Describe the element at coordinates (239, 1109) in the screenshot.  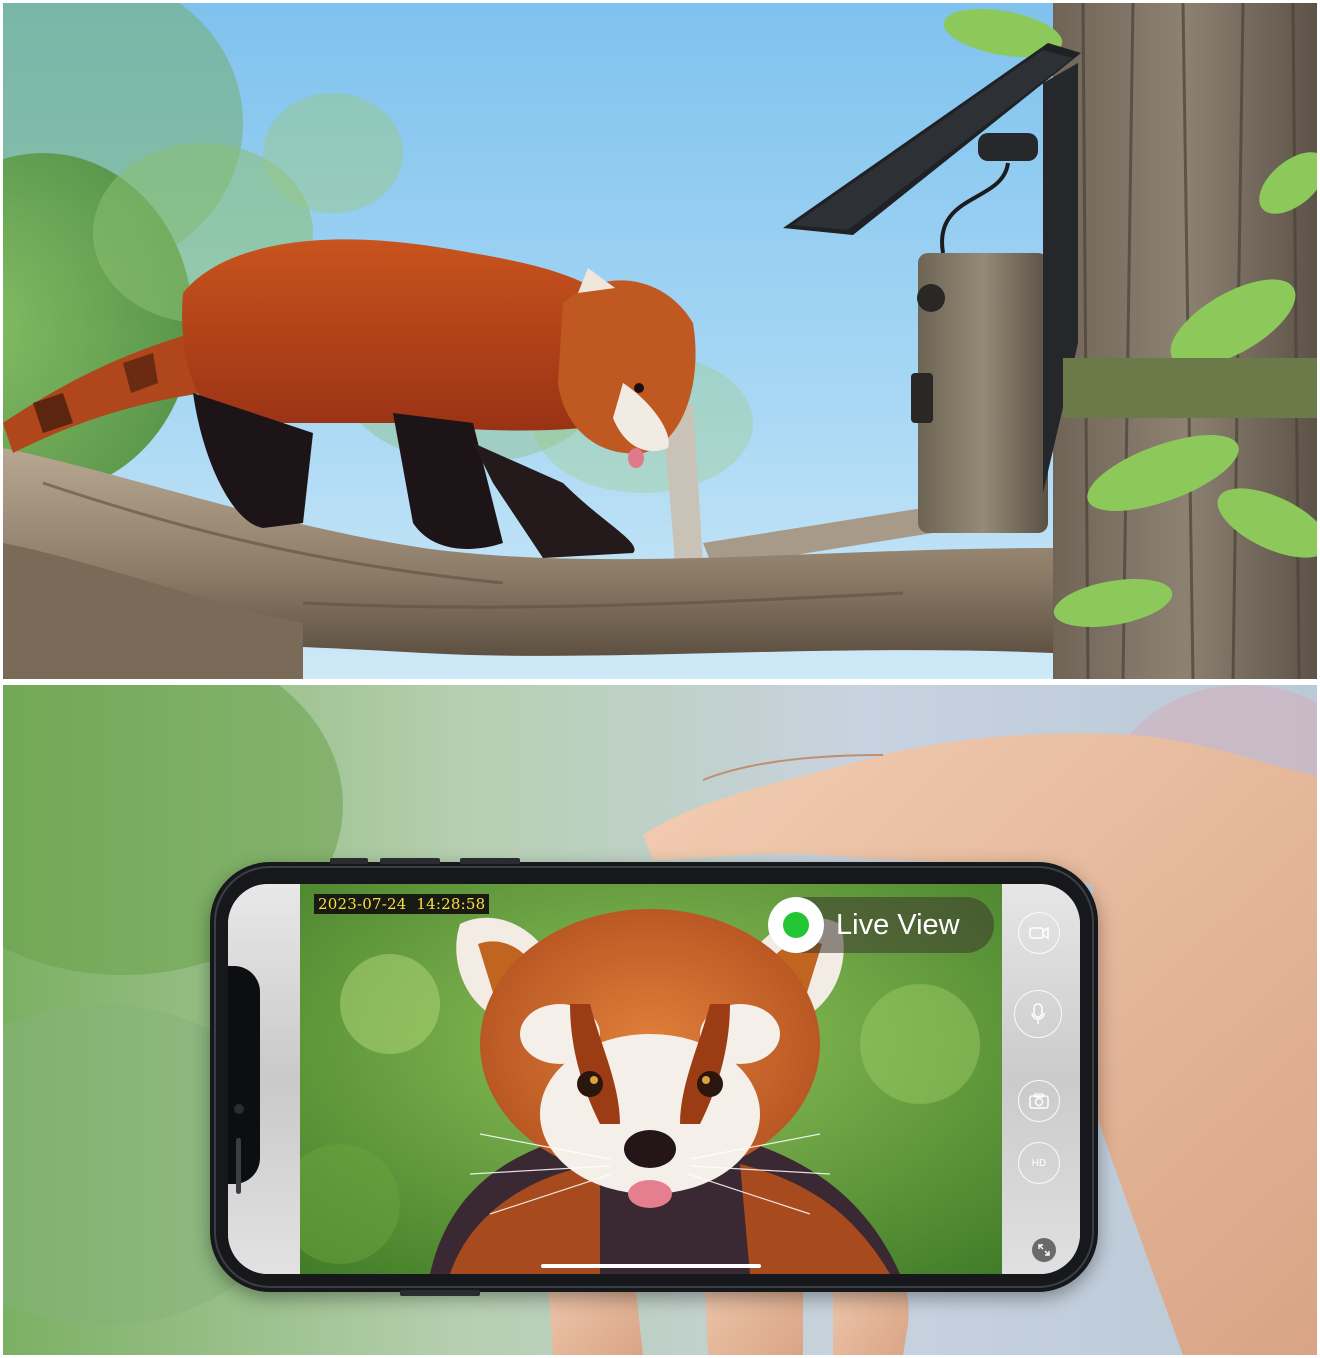
I see `front-camera-icon` at that location.